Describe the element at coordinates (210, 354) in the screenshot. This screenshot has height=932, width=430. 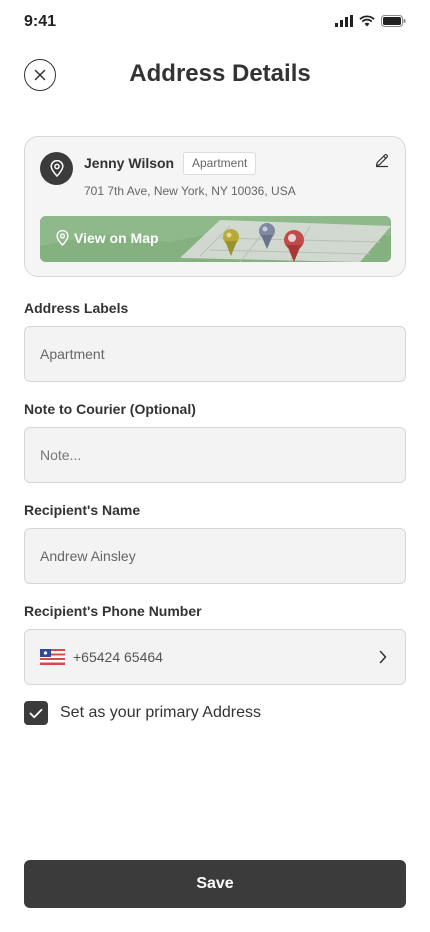
I see `address-labels-input` at that location.